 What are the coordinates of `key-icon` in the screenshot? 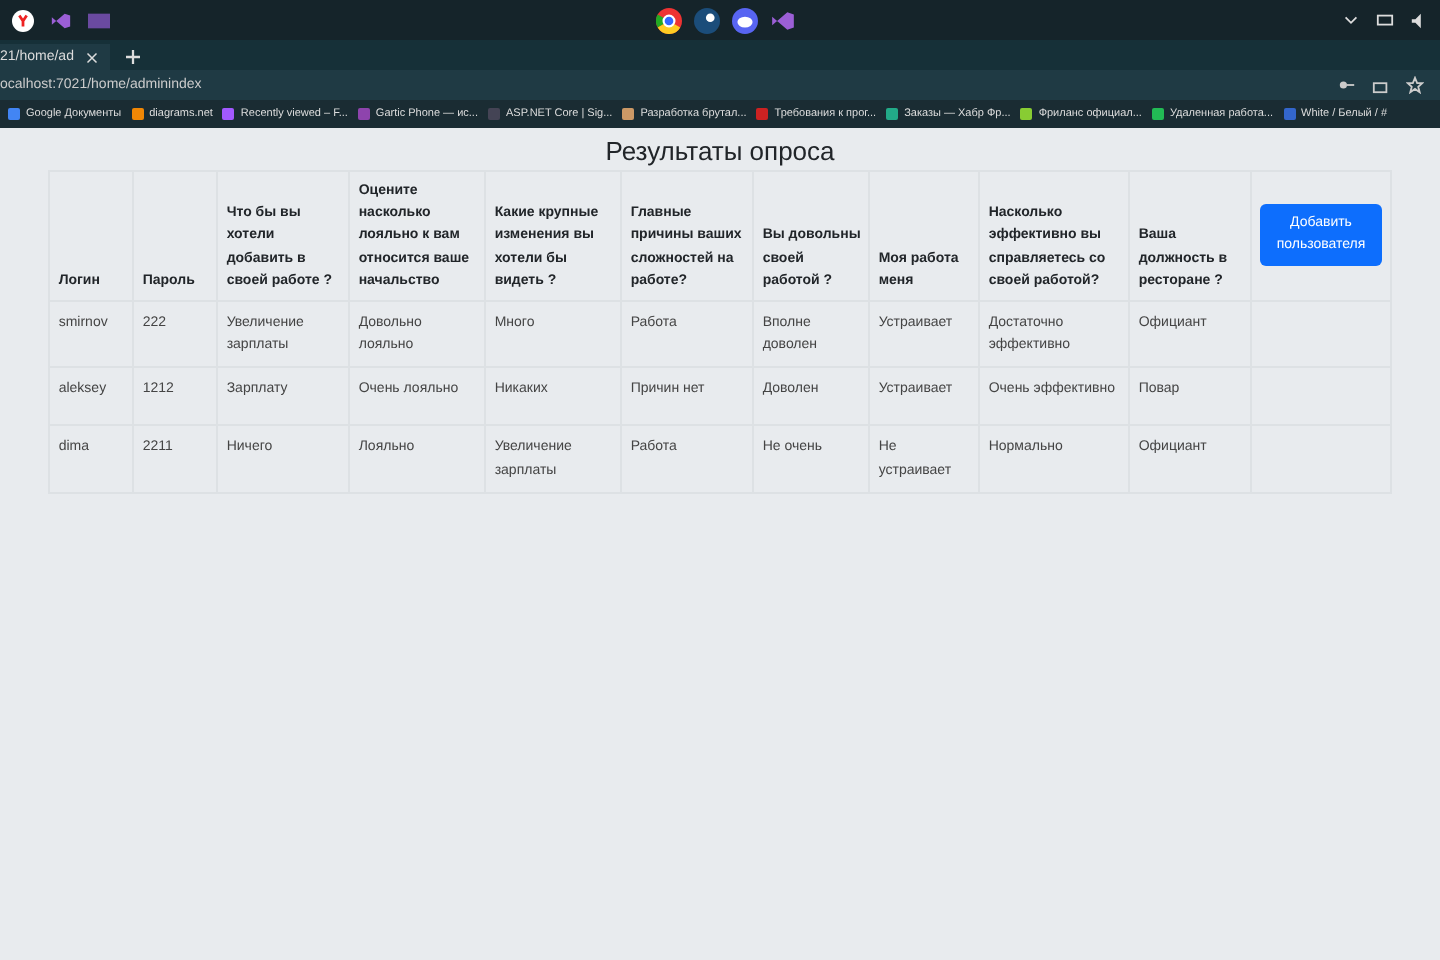 It's located at (1347, 85).